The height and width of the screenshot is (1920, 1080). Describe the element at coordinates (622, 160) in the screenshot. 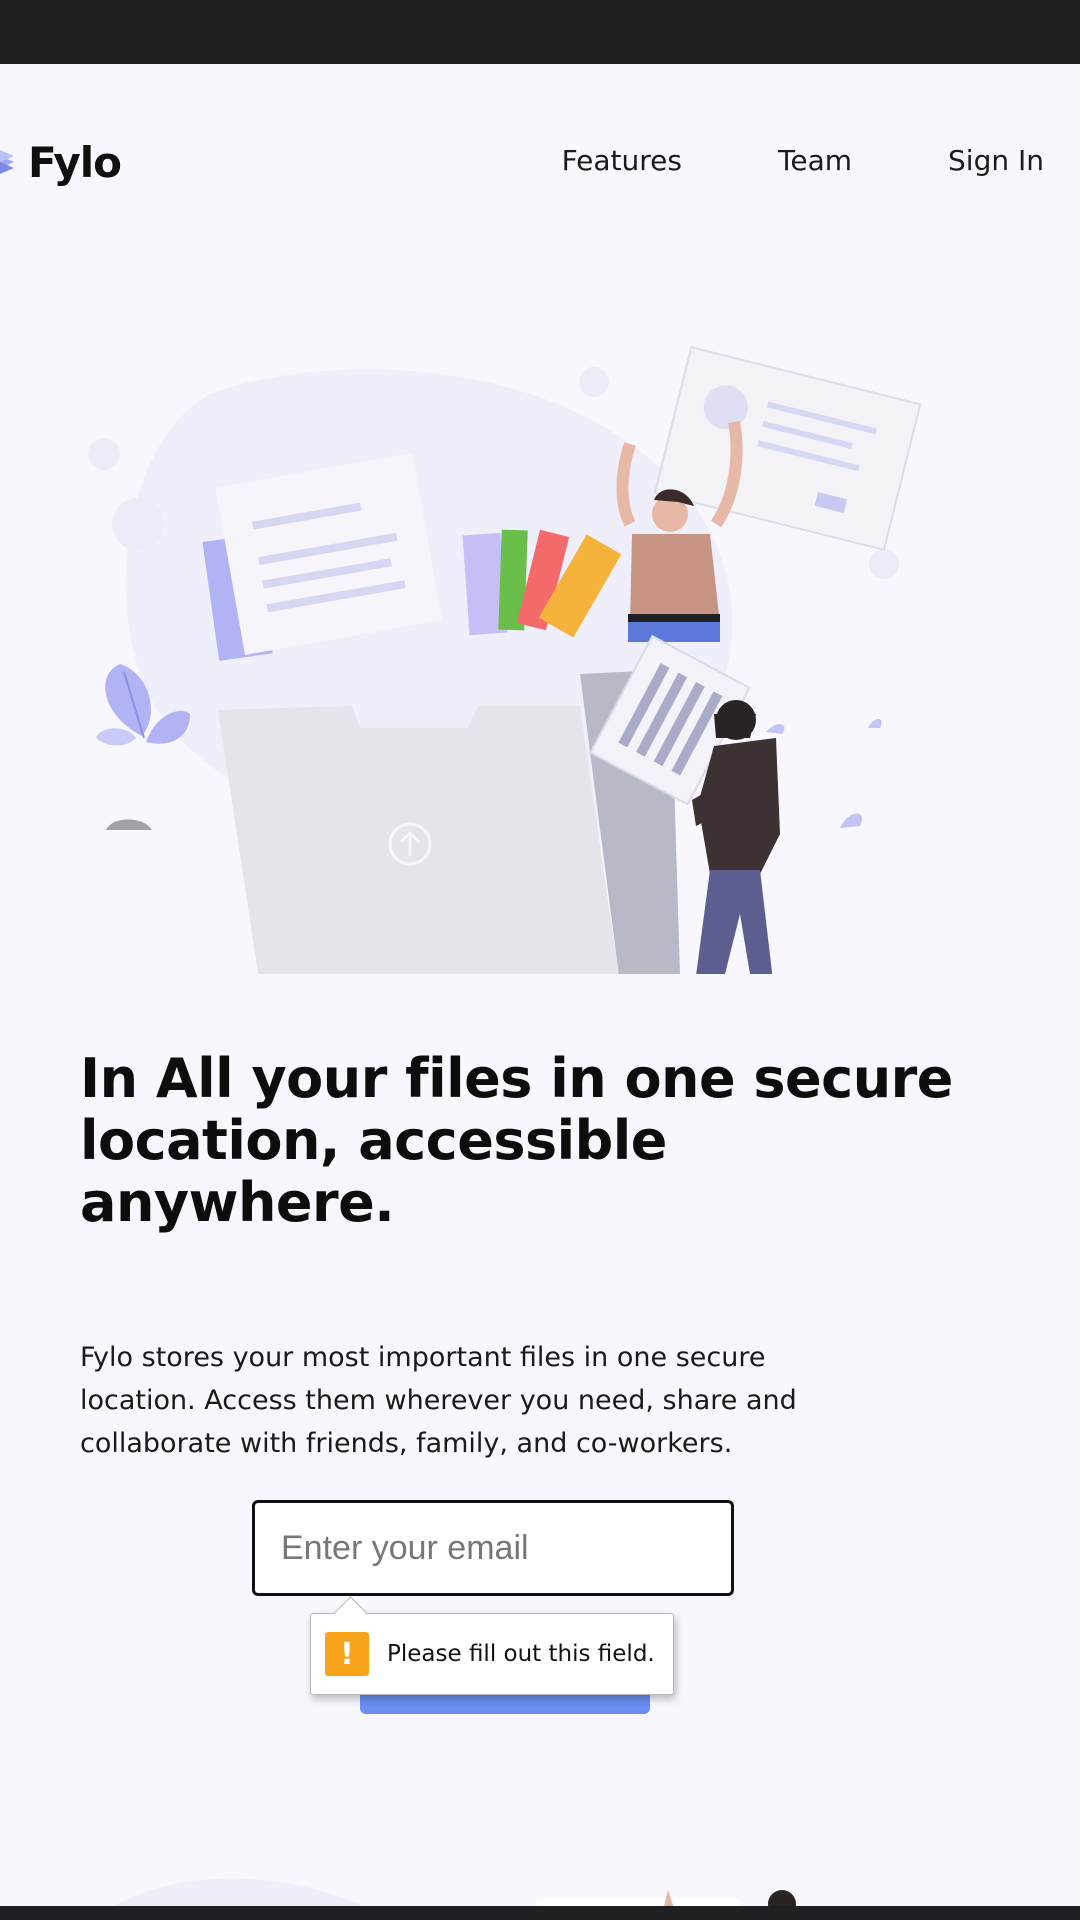

I see `nav-features-link: Features` at that location.